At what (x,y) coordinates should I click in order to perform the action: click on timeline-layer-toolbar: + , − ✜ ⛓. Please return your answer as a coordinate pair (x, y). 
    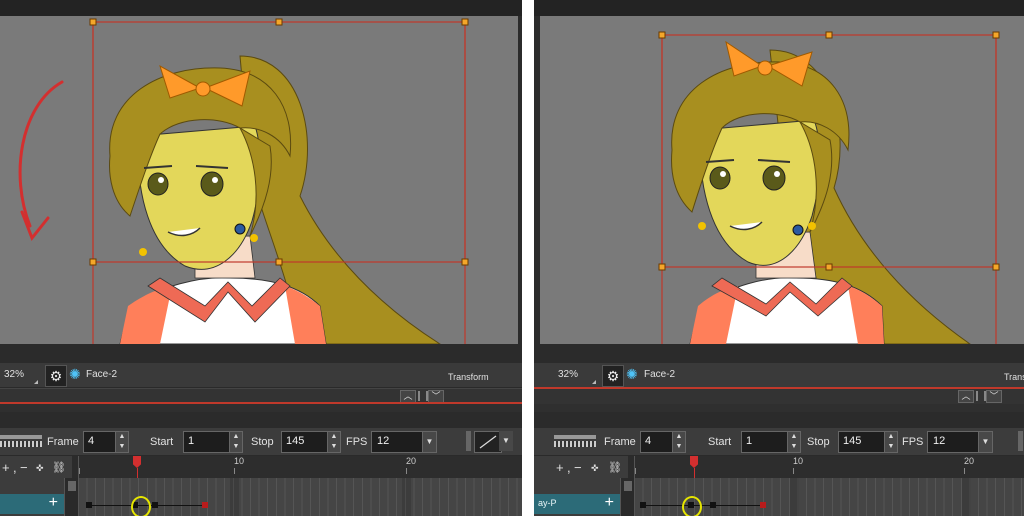
    Looking at the image, I should click on (36, 467).